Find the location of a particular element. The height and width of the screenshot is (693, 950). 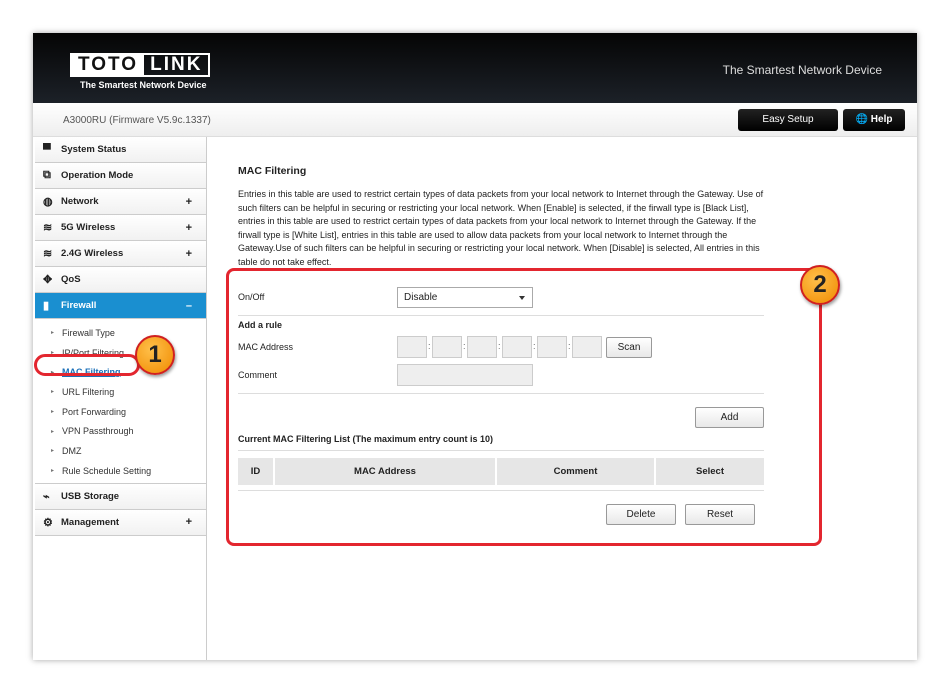

sidebar-item-label: USB Storage is located at coordinates (90, 496).